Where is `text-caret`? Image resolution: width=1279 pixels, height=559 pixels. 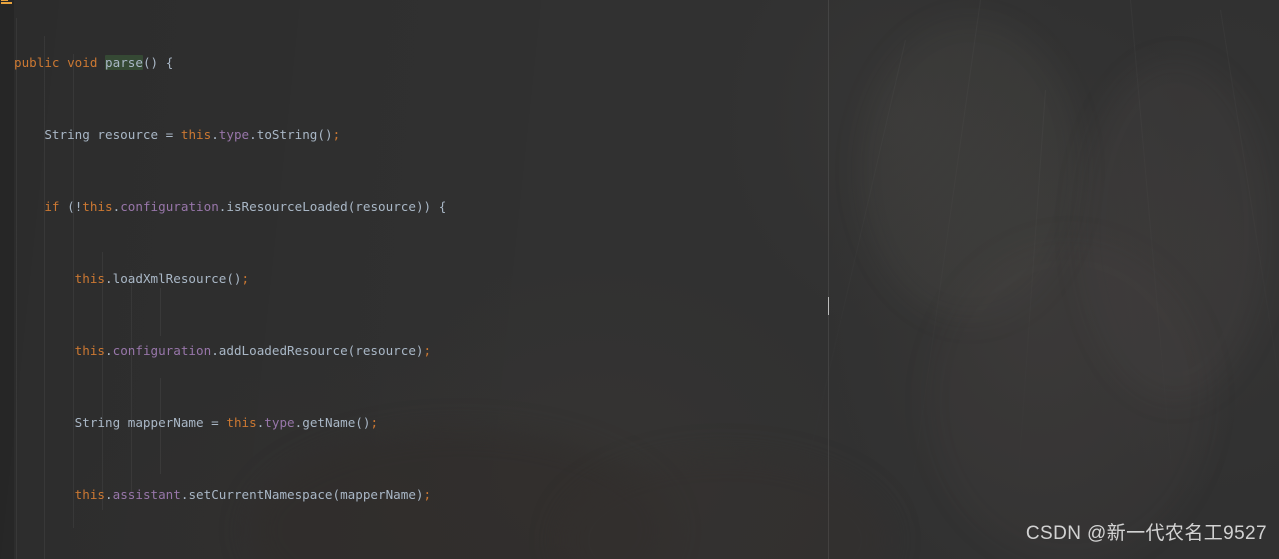 text-caret is located at coordinates (828, 306).